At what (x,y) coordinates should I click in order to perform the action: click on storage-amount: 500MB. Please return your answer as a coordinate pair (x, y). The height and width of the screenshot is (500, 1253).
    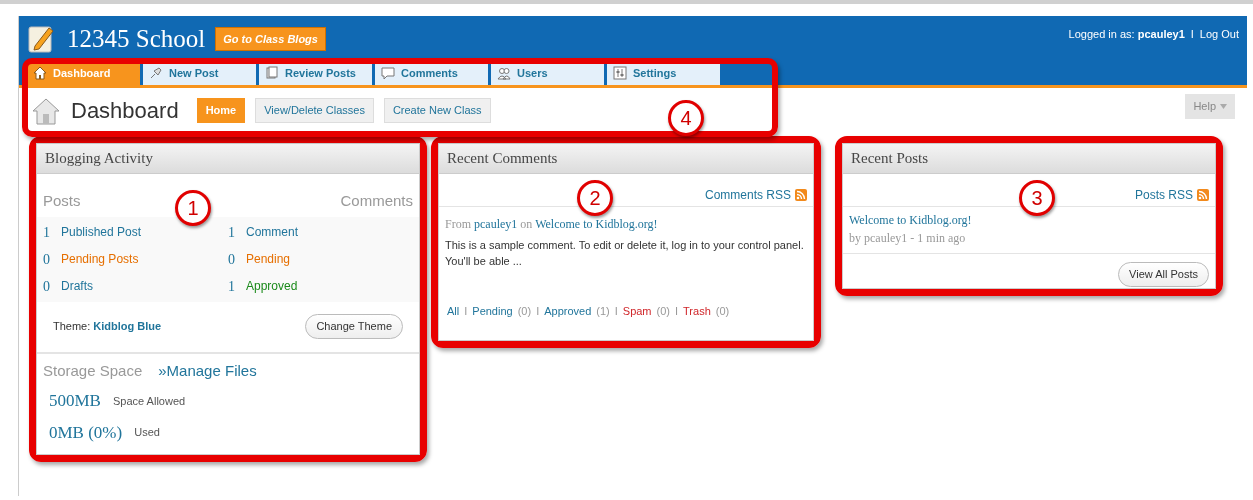
    Looking at the image, I should click on (75, 401).